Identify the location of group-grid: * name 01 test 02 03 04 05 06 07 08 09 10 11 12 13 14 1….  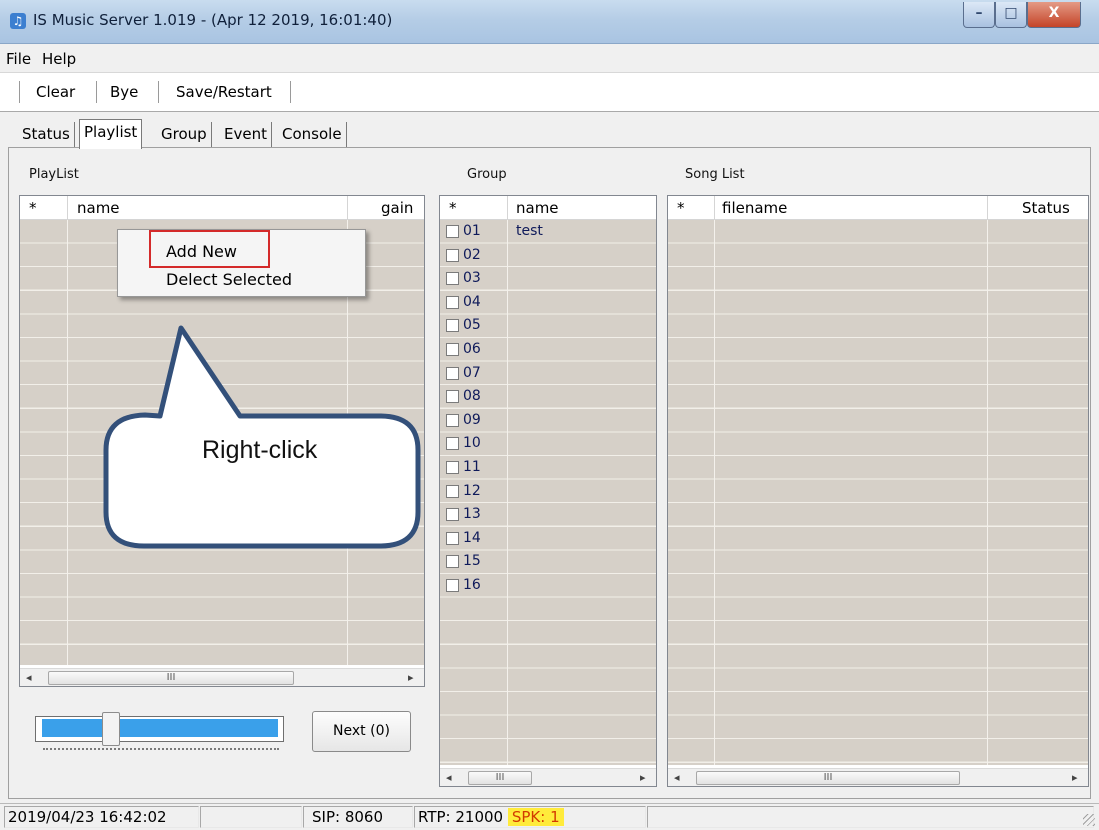
(548, 491).